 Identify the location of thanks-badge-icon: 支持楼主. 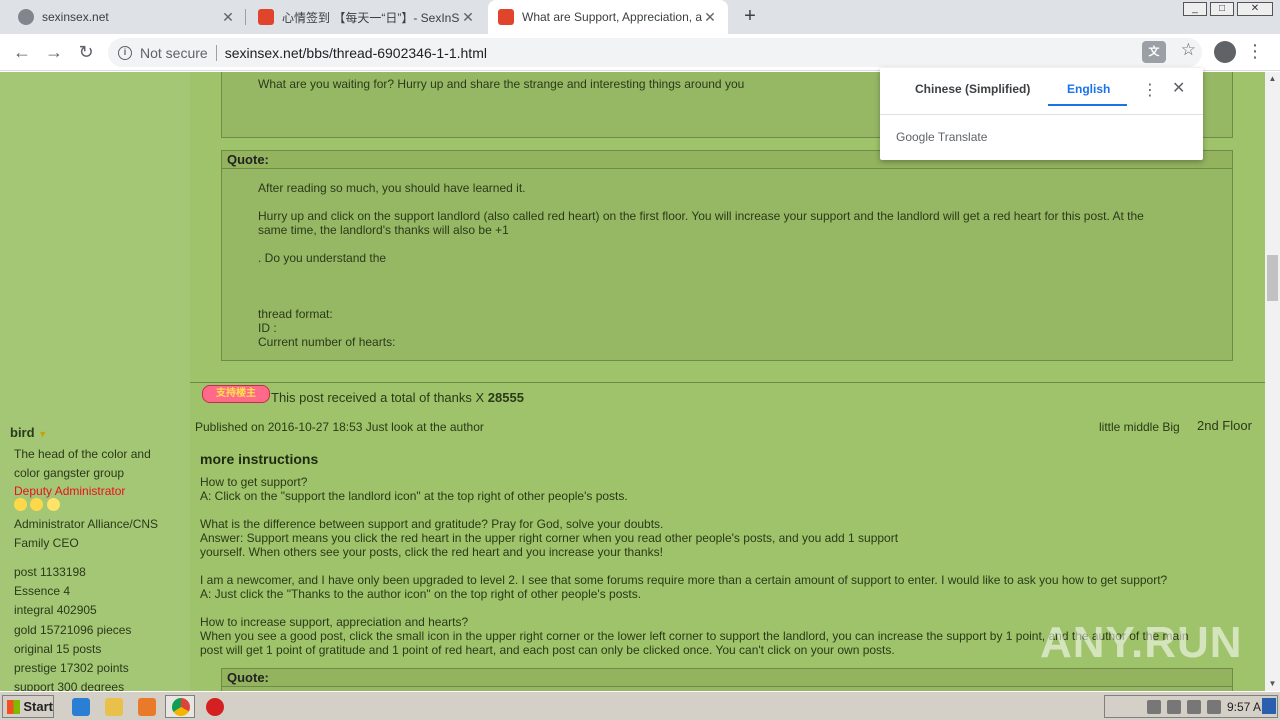
(236, 394).